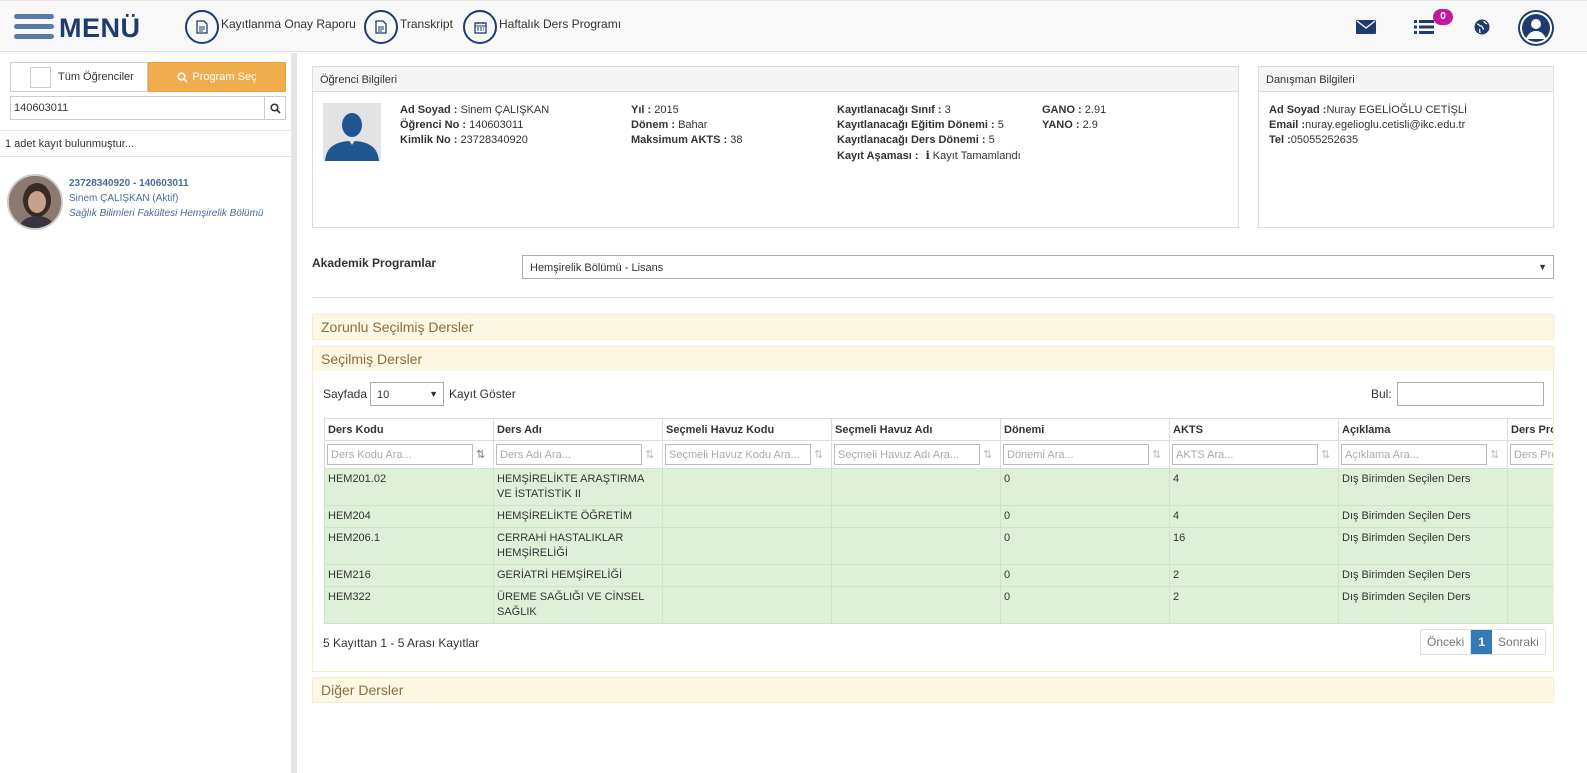 This screenshot has height=773, width=1587. Describe the element at coordinates (1061, 125) in the screenshot. I see `key: YANO :` at that location.